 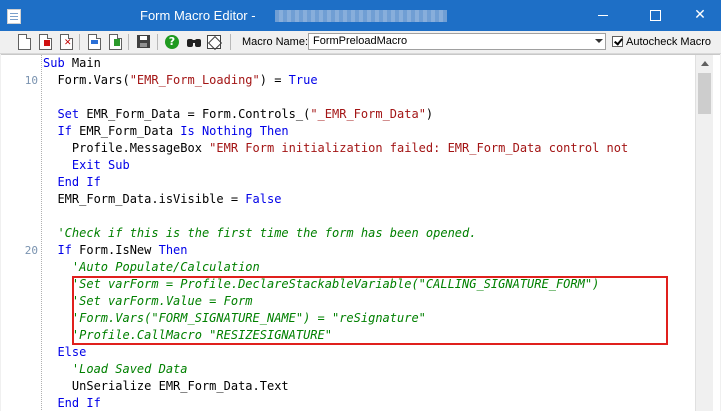 I want to click on code-line: UnSerialize EMR_Form_Data.Text, so click(x=351, y=386).